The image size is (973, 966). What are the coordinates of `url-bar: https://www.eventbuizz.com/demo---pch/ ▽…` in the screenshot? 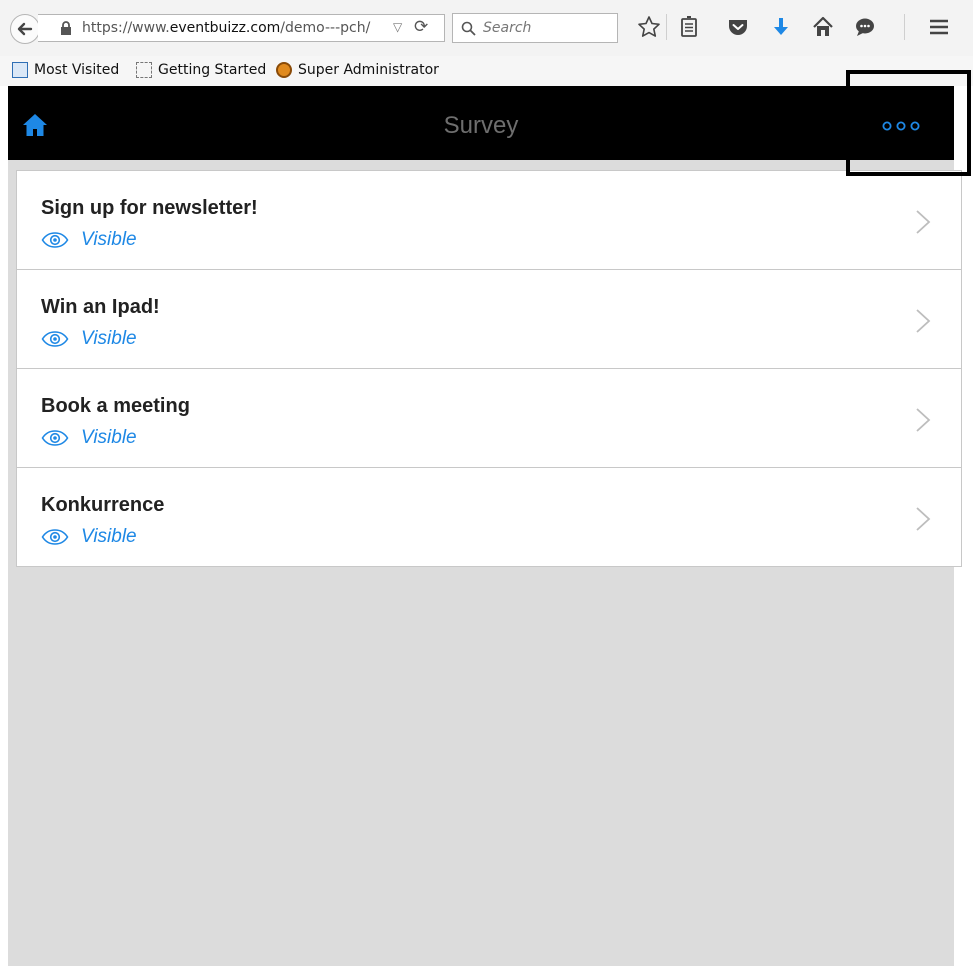 It's located at (241, 28).